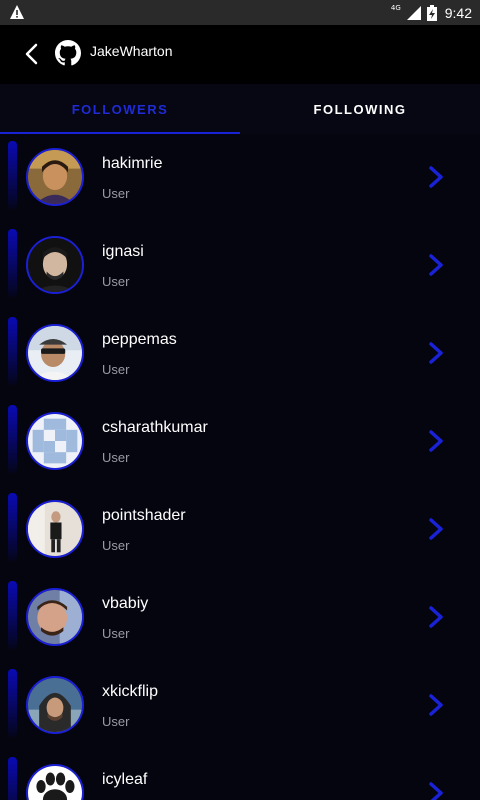 The image size is (480, 800). I want to click on tab-bar: FOLLOWERS FOLLOWING, so click(240, 109).